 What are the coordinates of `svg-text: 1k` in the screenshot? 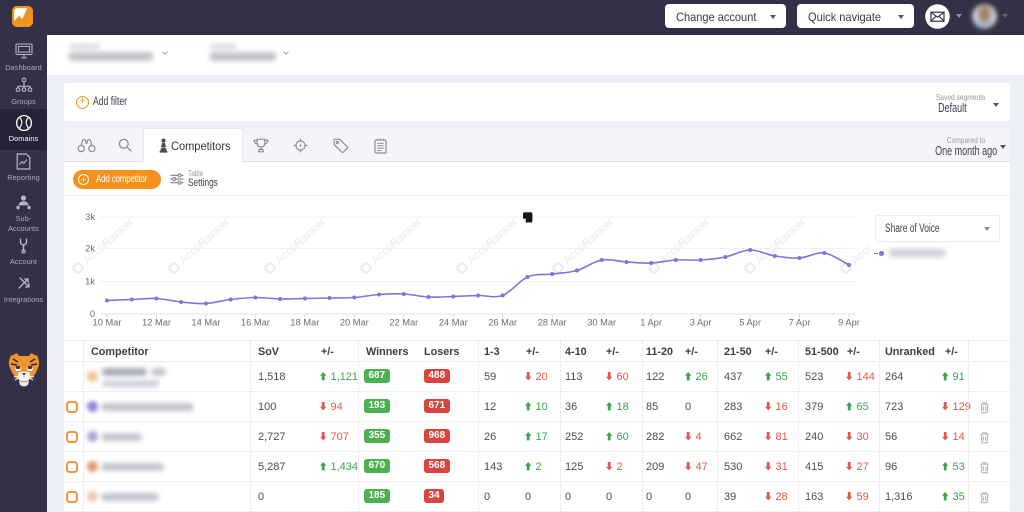 It's located at (90, 282).